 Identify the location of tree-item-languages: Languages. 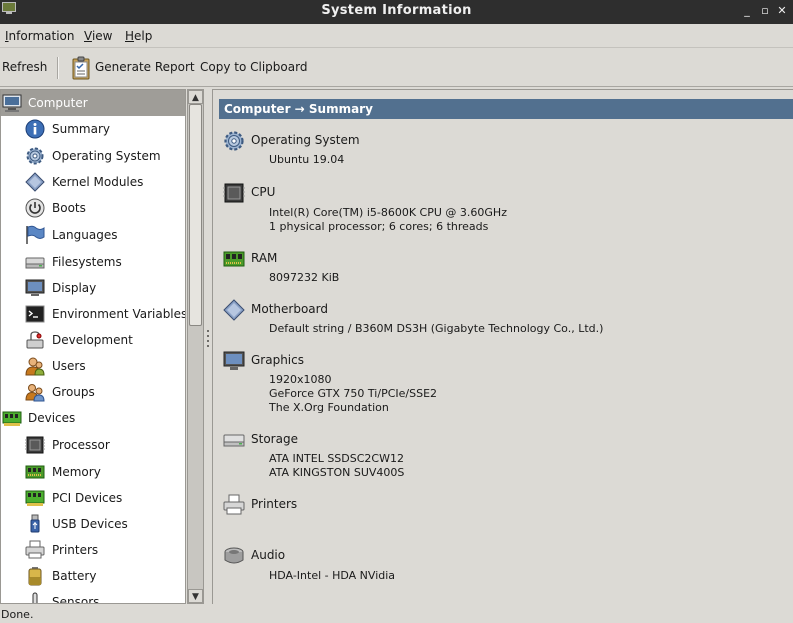
(93, 235).